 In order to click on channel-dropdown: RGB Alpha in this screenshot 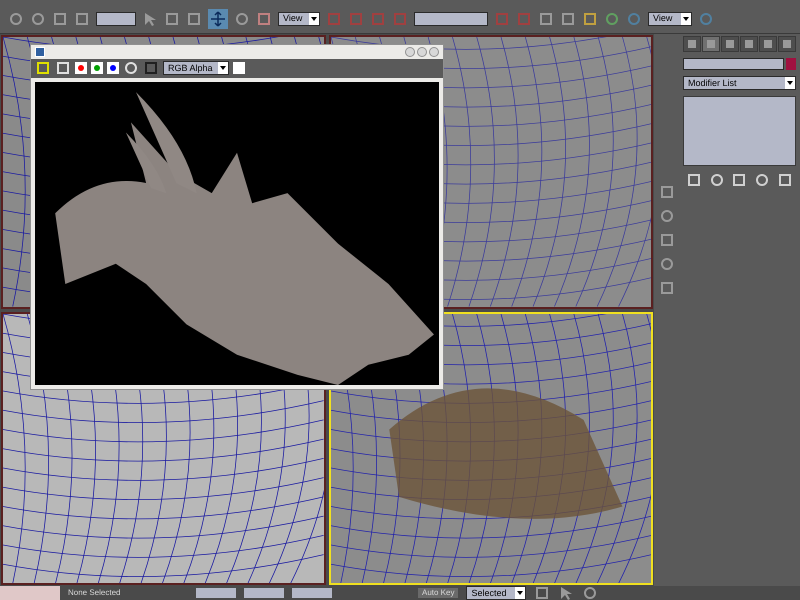, I will do `click(196, 68)`.